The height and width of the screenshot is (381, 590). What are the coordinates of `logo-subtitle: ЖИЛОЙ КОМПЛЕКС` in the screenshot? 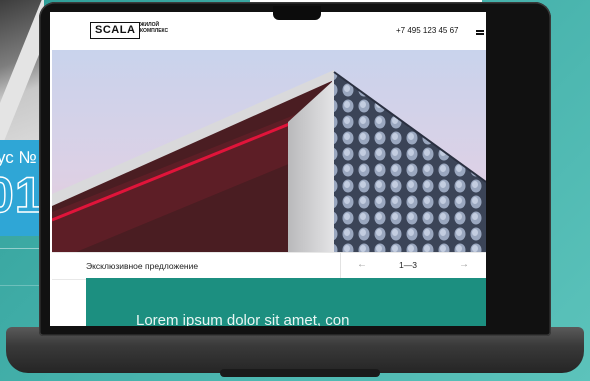 It's located at (160, 28).